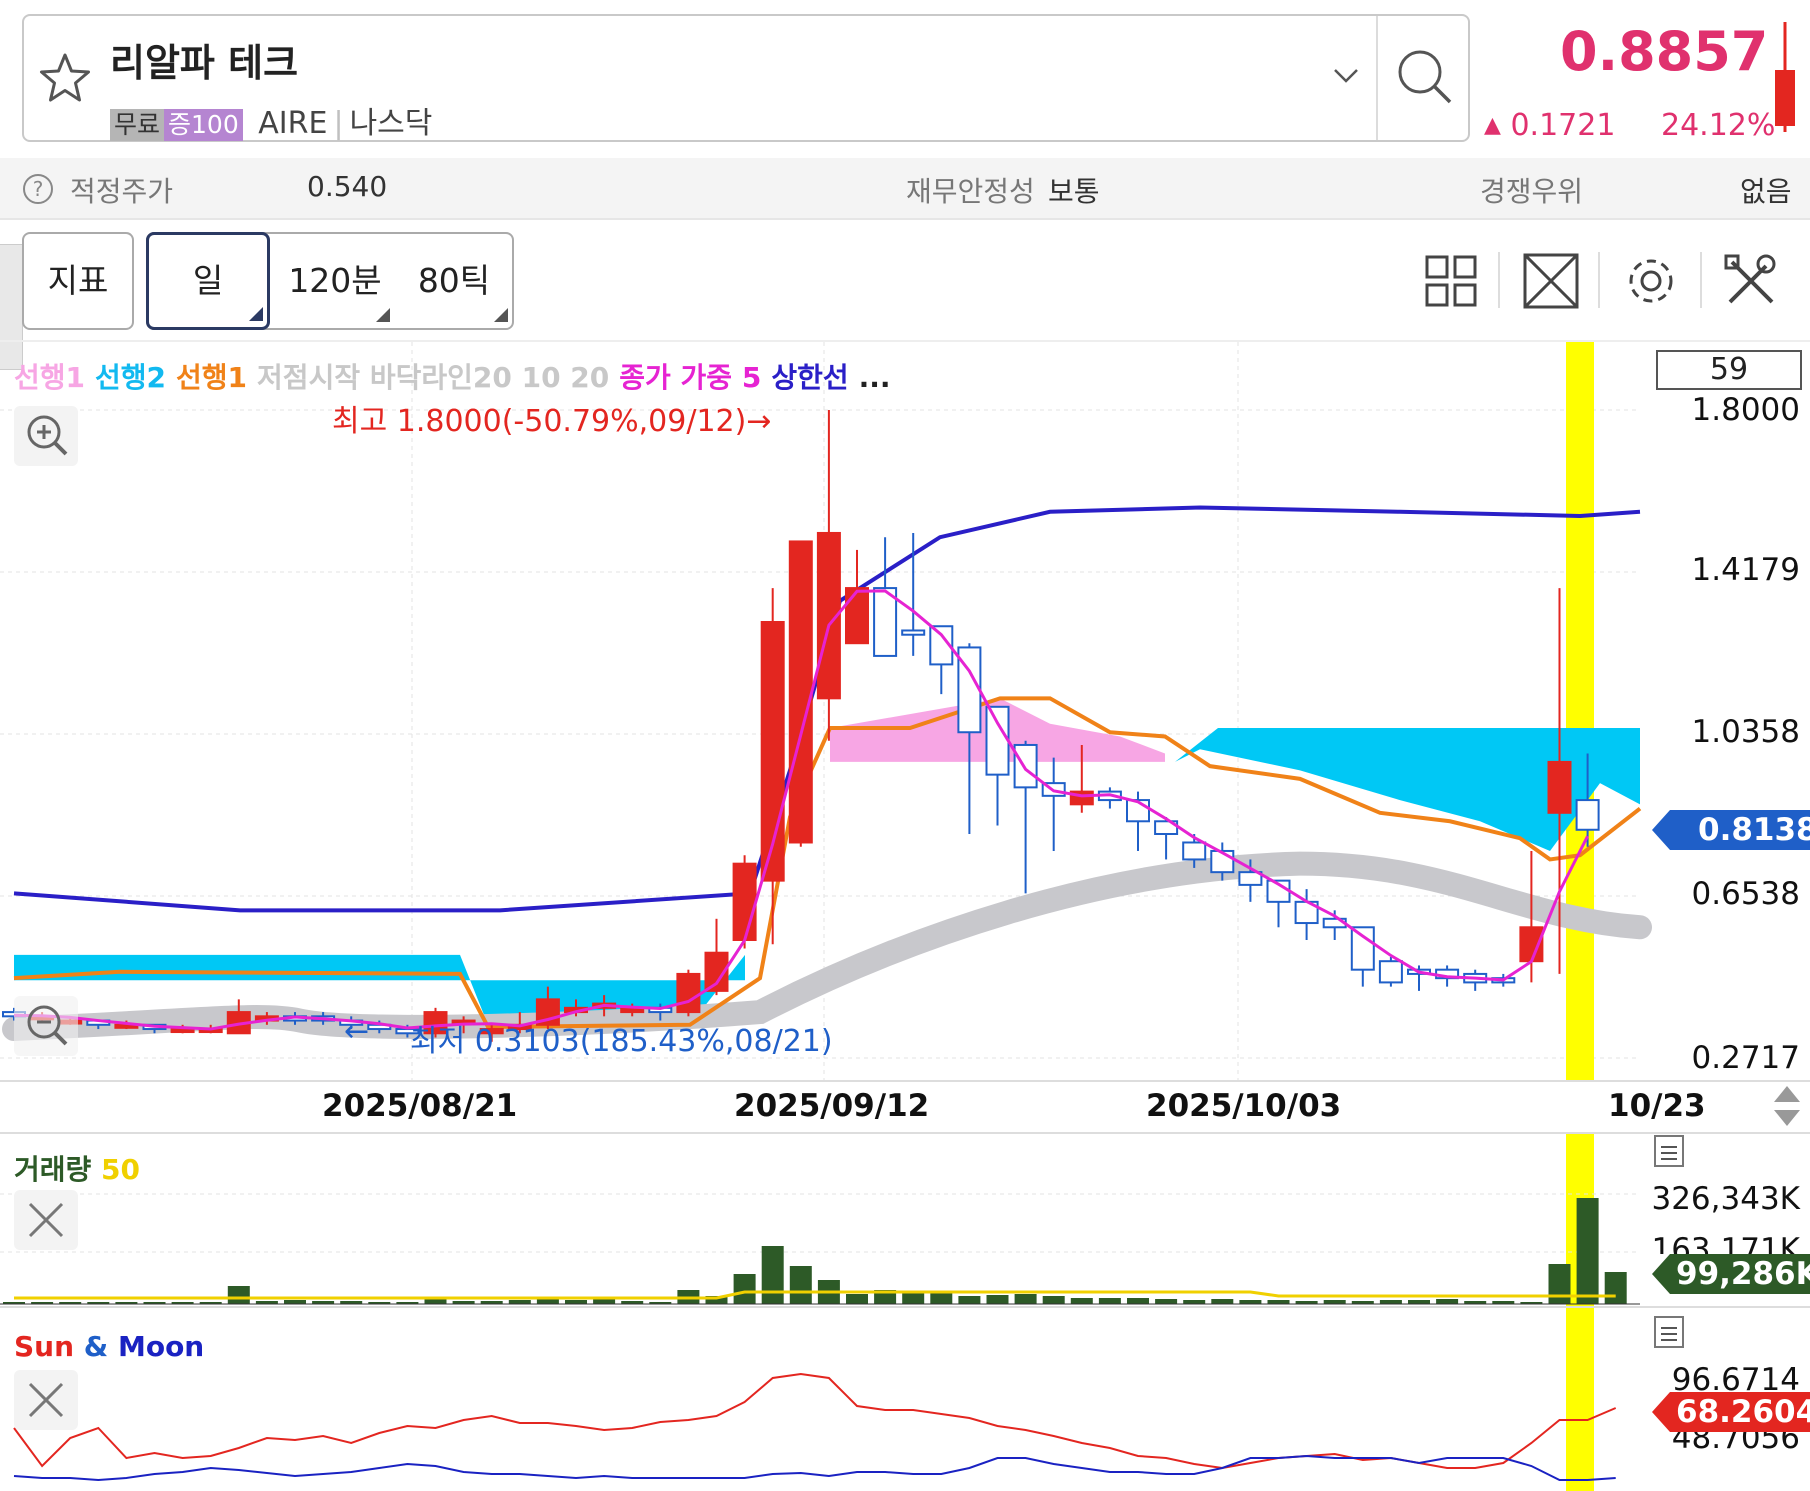 This screenshot has height=1491, width=1810. I want to click on x-tick-label: 2025/08/21, so click(420, 1106).